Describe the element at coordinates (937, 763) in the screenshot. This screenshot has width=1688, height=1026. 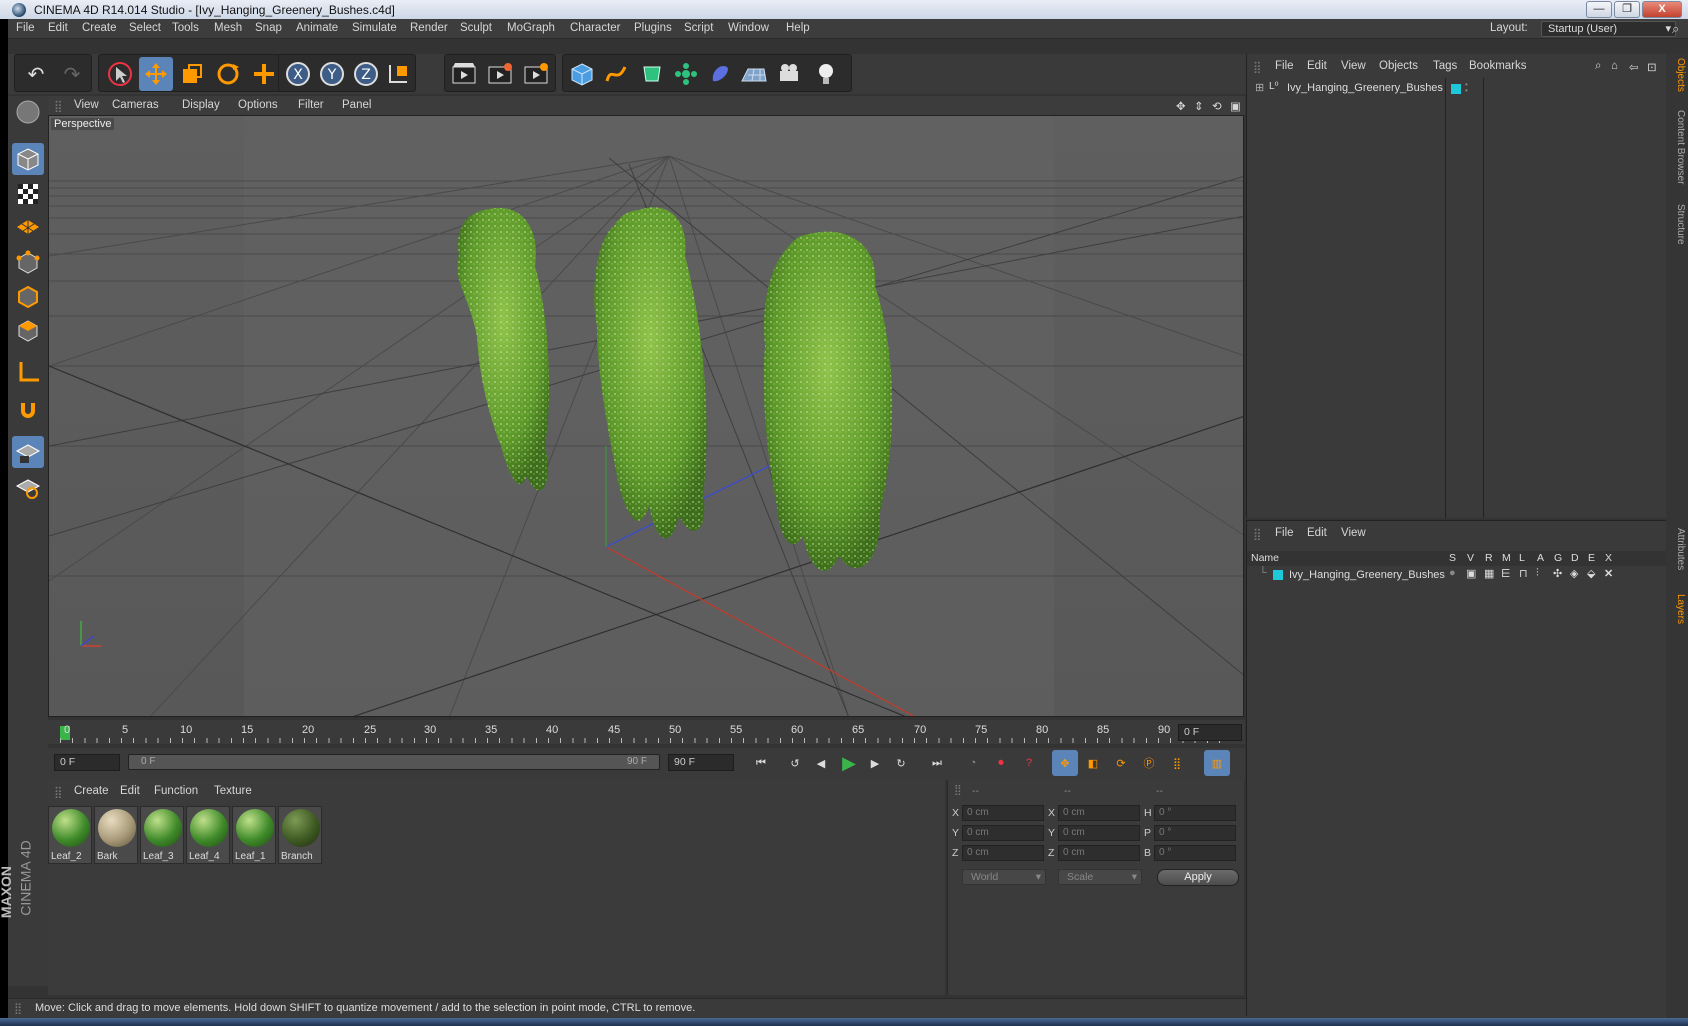
I see `go-to-end-icon: ⏭` at that location.